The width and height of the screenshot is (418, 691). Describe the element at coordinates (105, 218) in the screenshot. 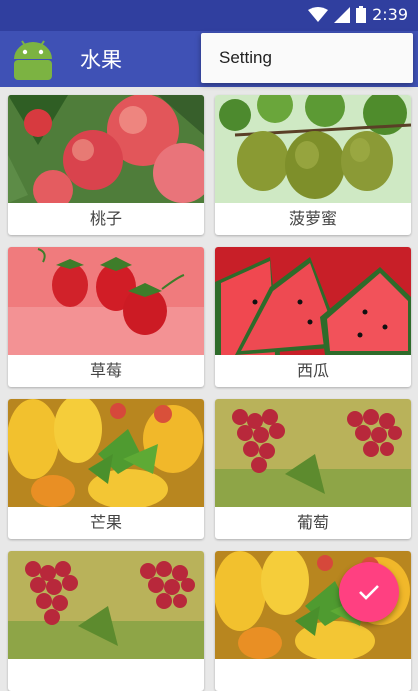

I see `fruit-label: 桃子` at that location.